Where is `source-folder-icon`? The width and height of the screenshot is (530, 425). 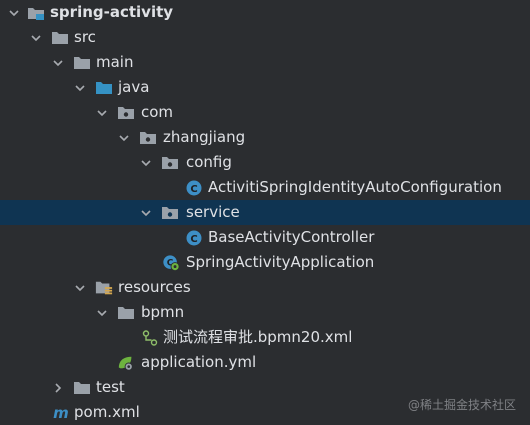 source-folder-icon is located at coordinates (104, 87).